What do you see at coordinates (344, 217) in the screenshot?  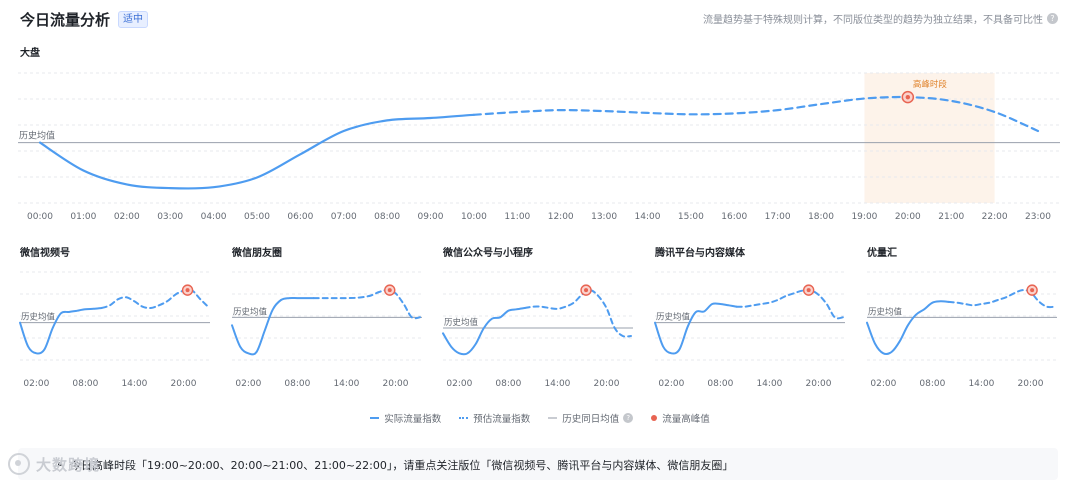 I see `x-tick-label: 07:00` at bounding box center [344, 217].